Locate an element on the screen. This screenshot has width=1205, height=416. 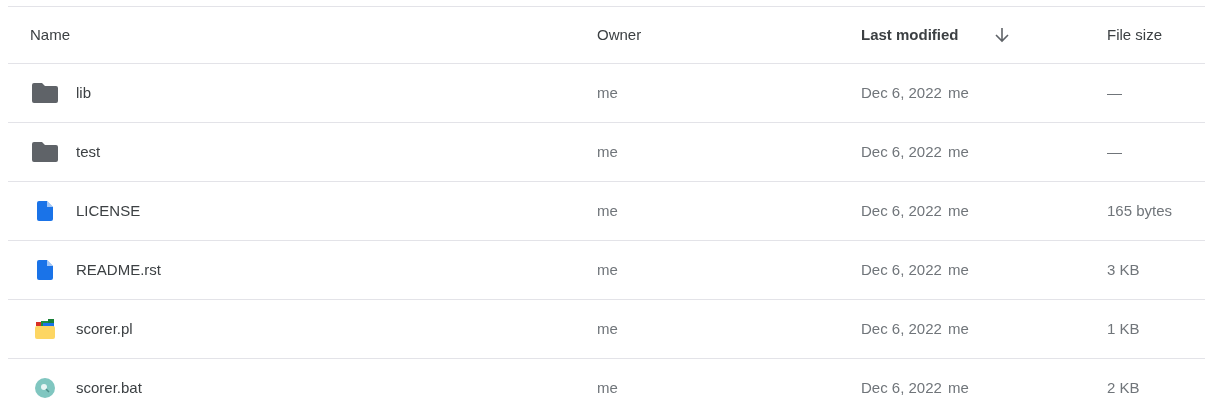
file-name: LICENSE is located at coordinates (108, 211).